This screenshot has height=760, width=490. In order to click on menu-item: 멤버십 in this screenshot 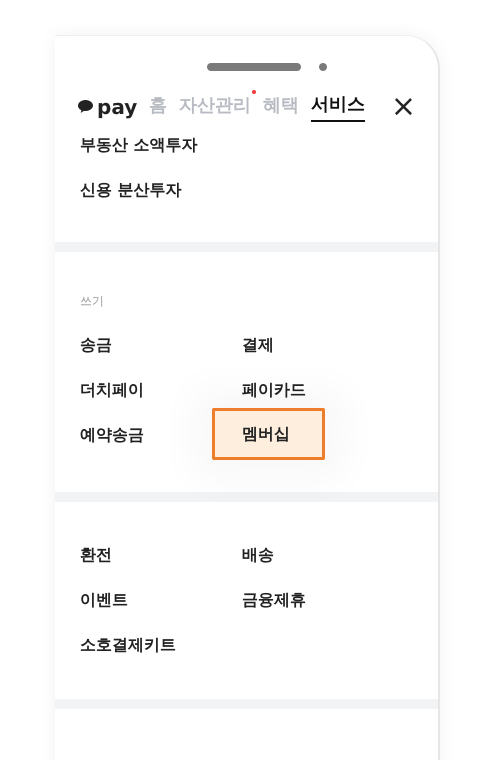, I will do `click(268, 434)`.